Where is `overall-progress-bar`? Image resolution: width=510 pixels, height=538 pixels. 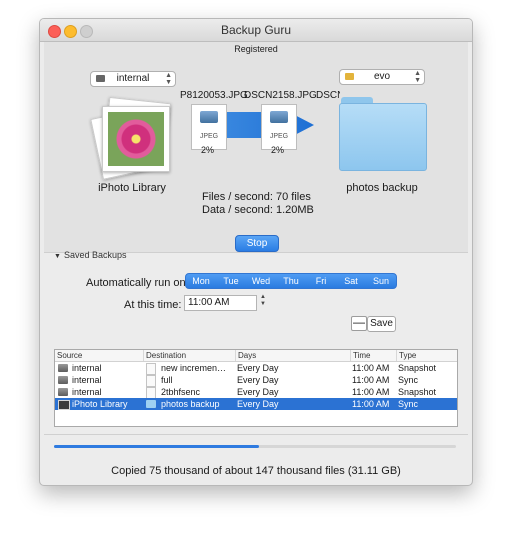 overall-progress-bar is located at coordinates (255, 446).